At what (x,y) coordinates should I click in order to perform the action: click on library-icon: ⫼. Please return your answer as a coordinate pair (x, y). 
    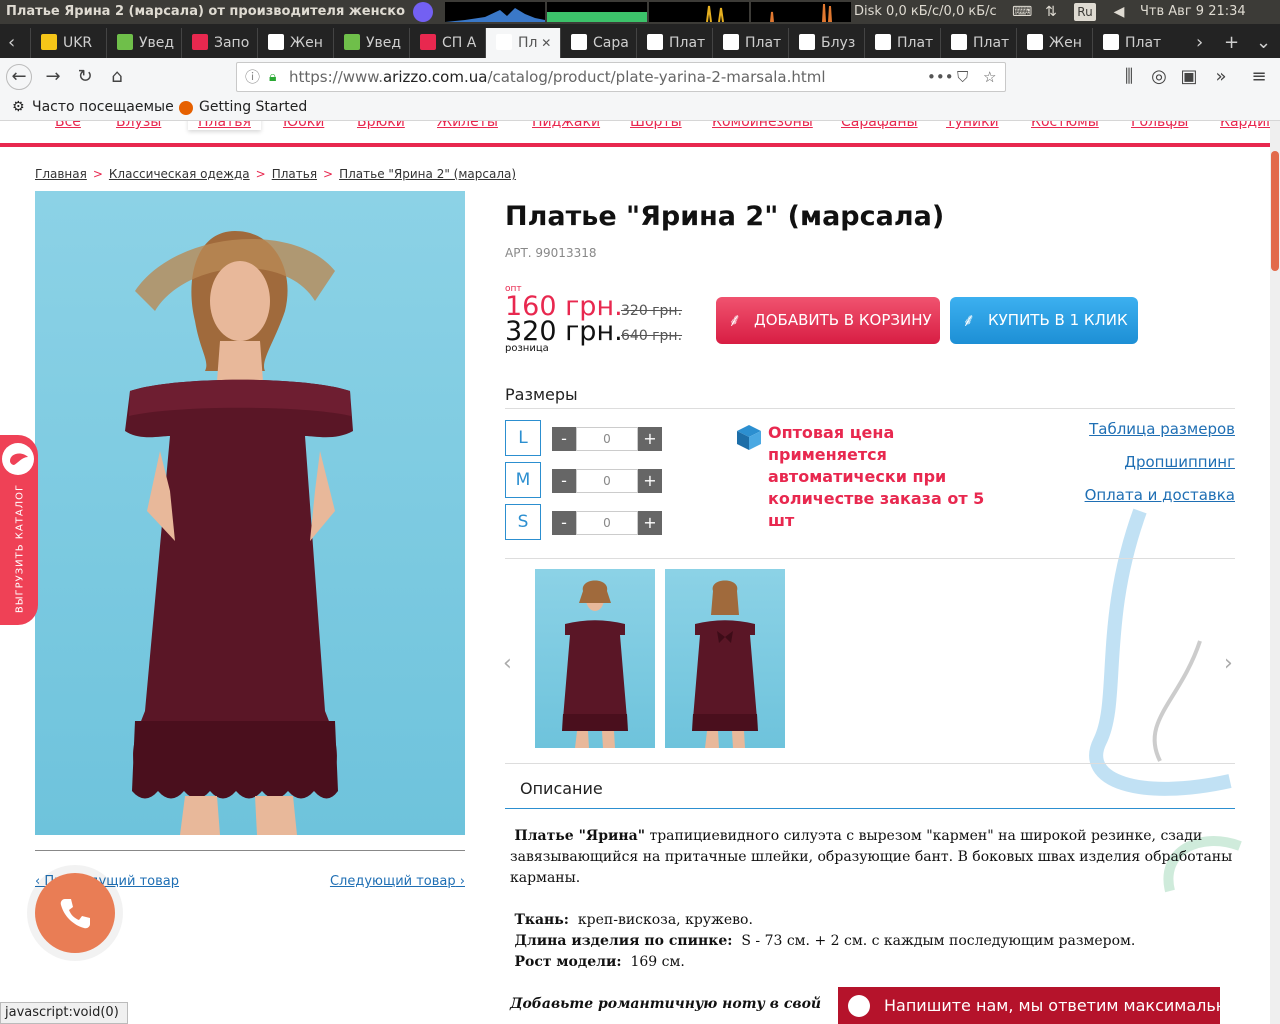
    Looking at the image, I should click on (1129, 77).